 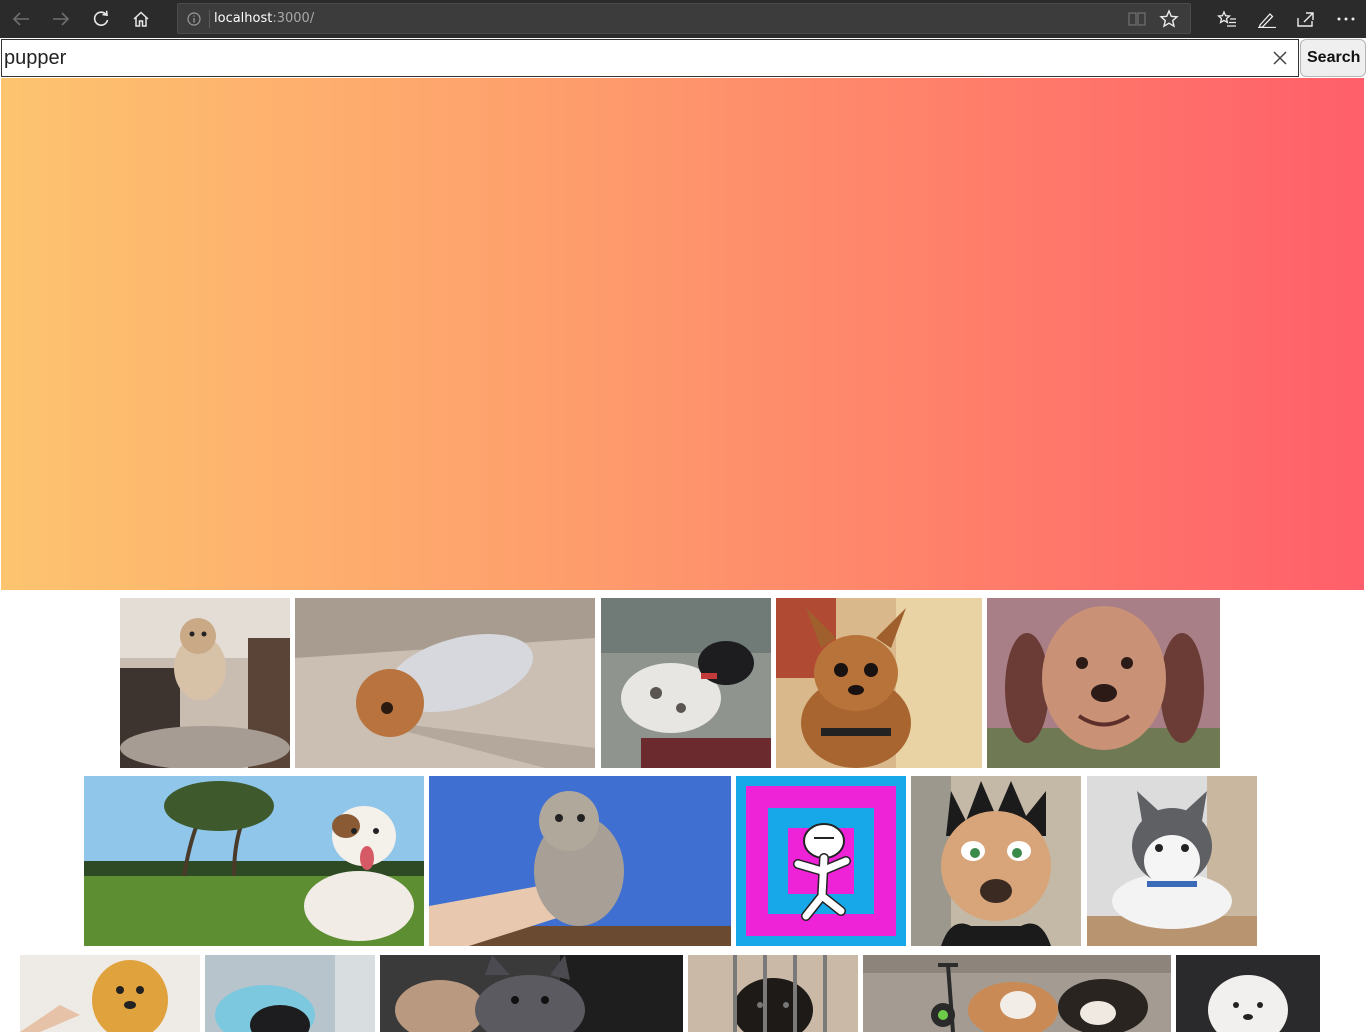 I want to click on forward-button, so click(x=61, y=19).